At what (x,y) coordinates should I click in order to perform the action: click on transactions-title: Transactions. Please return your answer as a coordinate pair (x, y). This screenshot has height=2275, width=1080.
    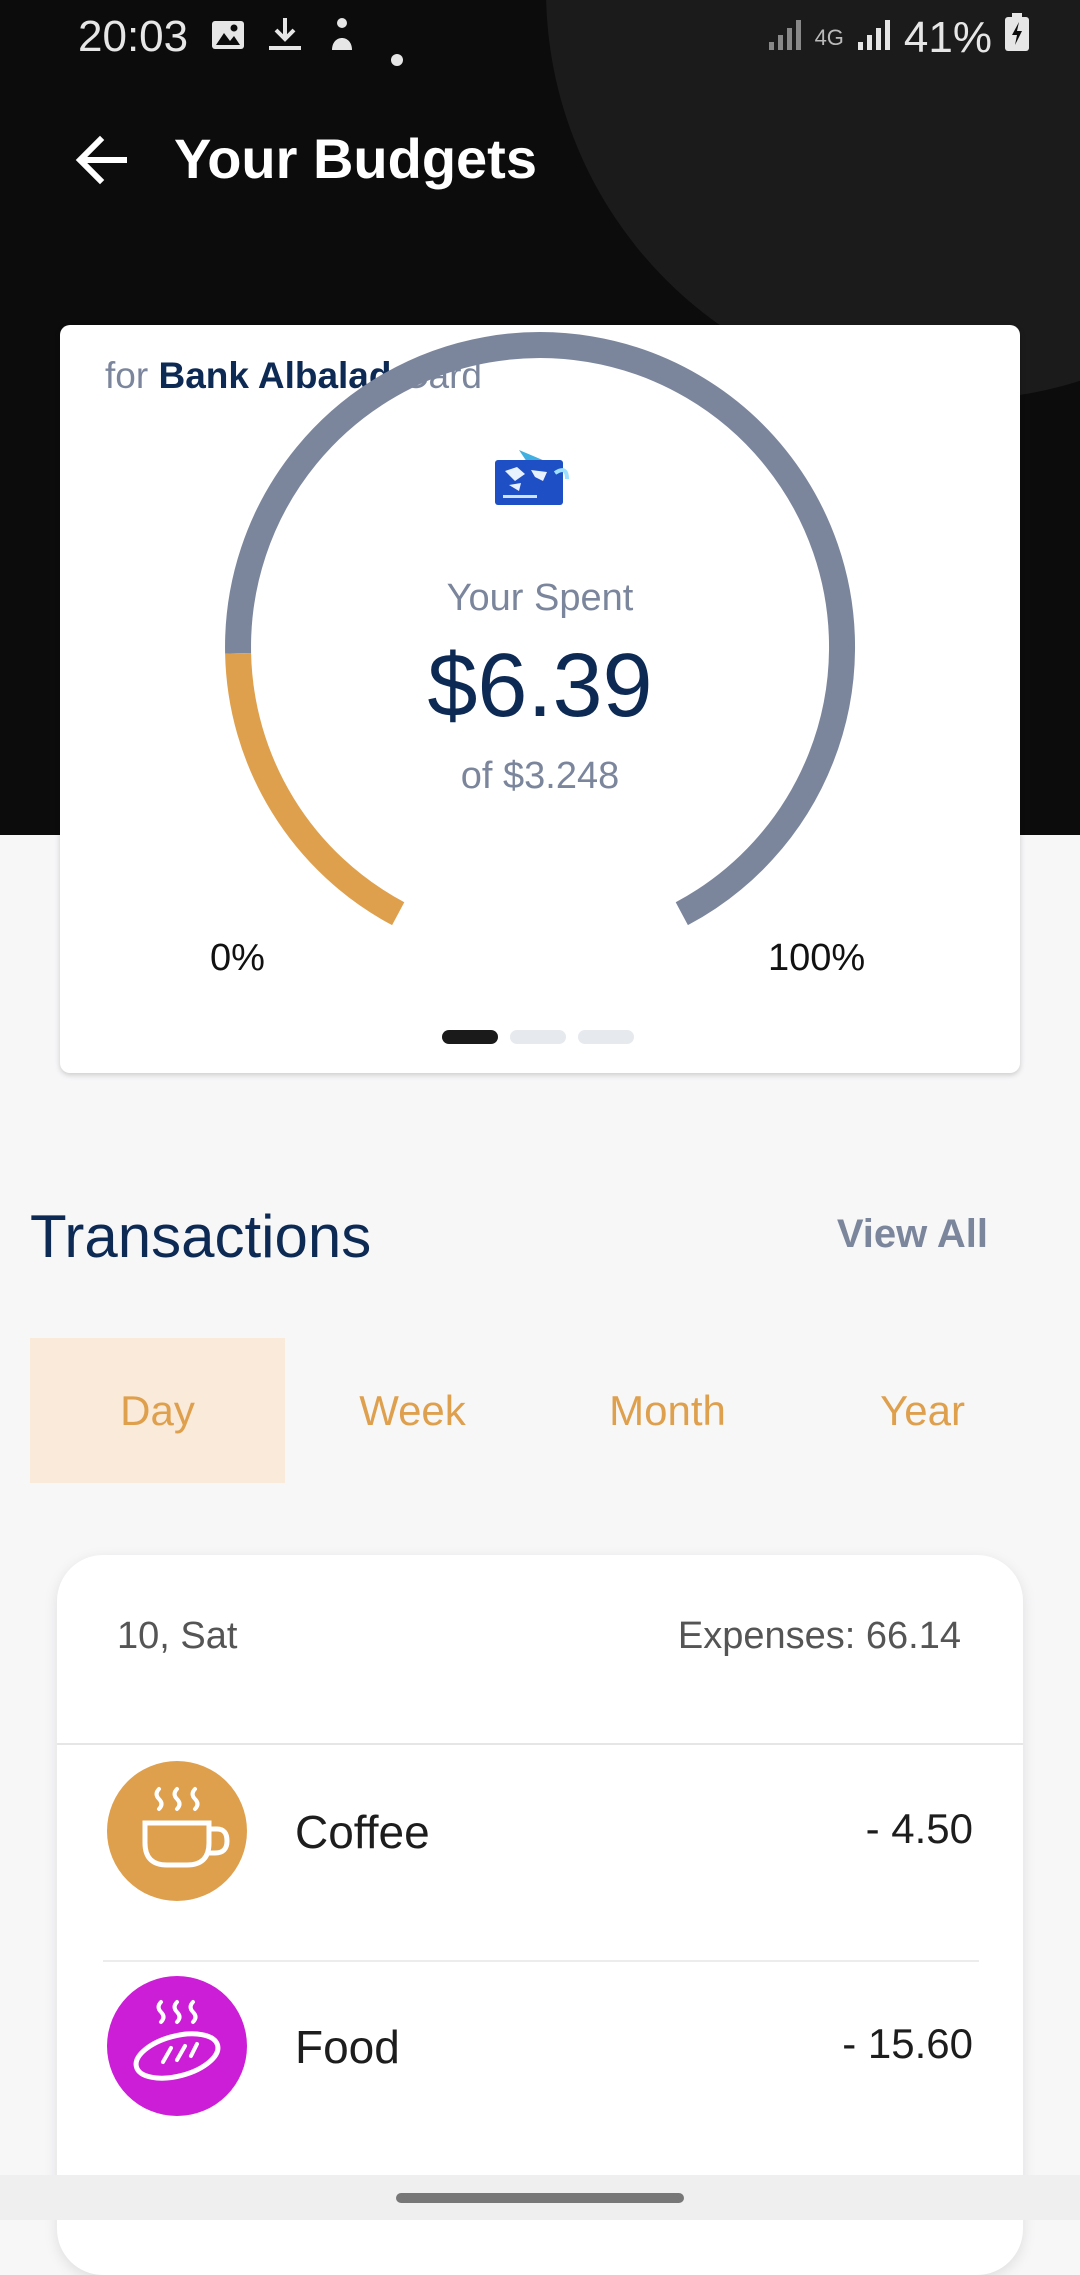
    Looking at the image, I should click on (201, 1236).